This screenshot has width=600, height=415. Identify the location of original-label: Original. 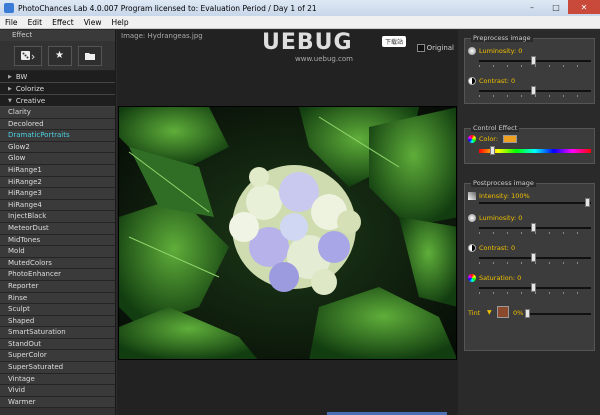
(440, 48).